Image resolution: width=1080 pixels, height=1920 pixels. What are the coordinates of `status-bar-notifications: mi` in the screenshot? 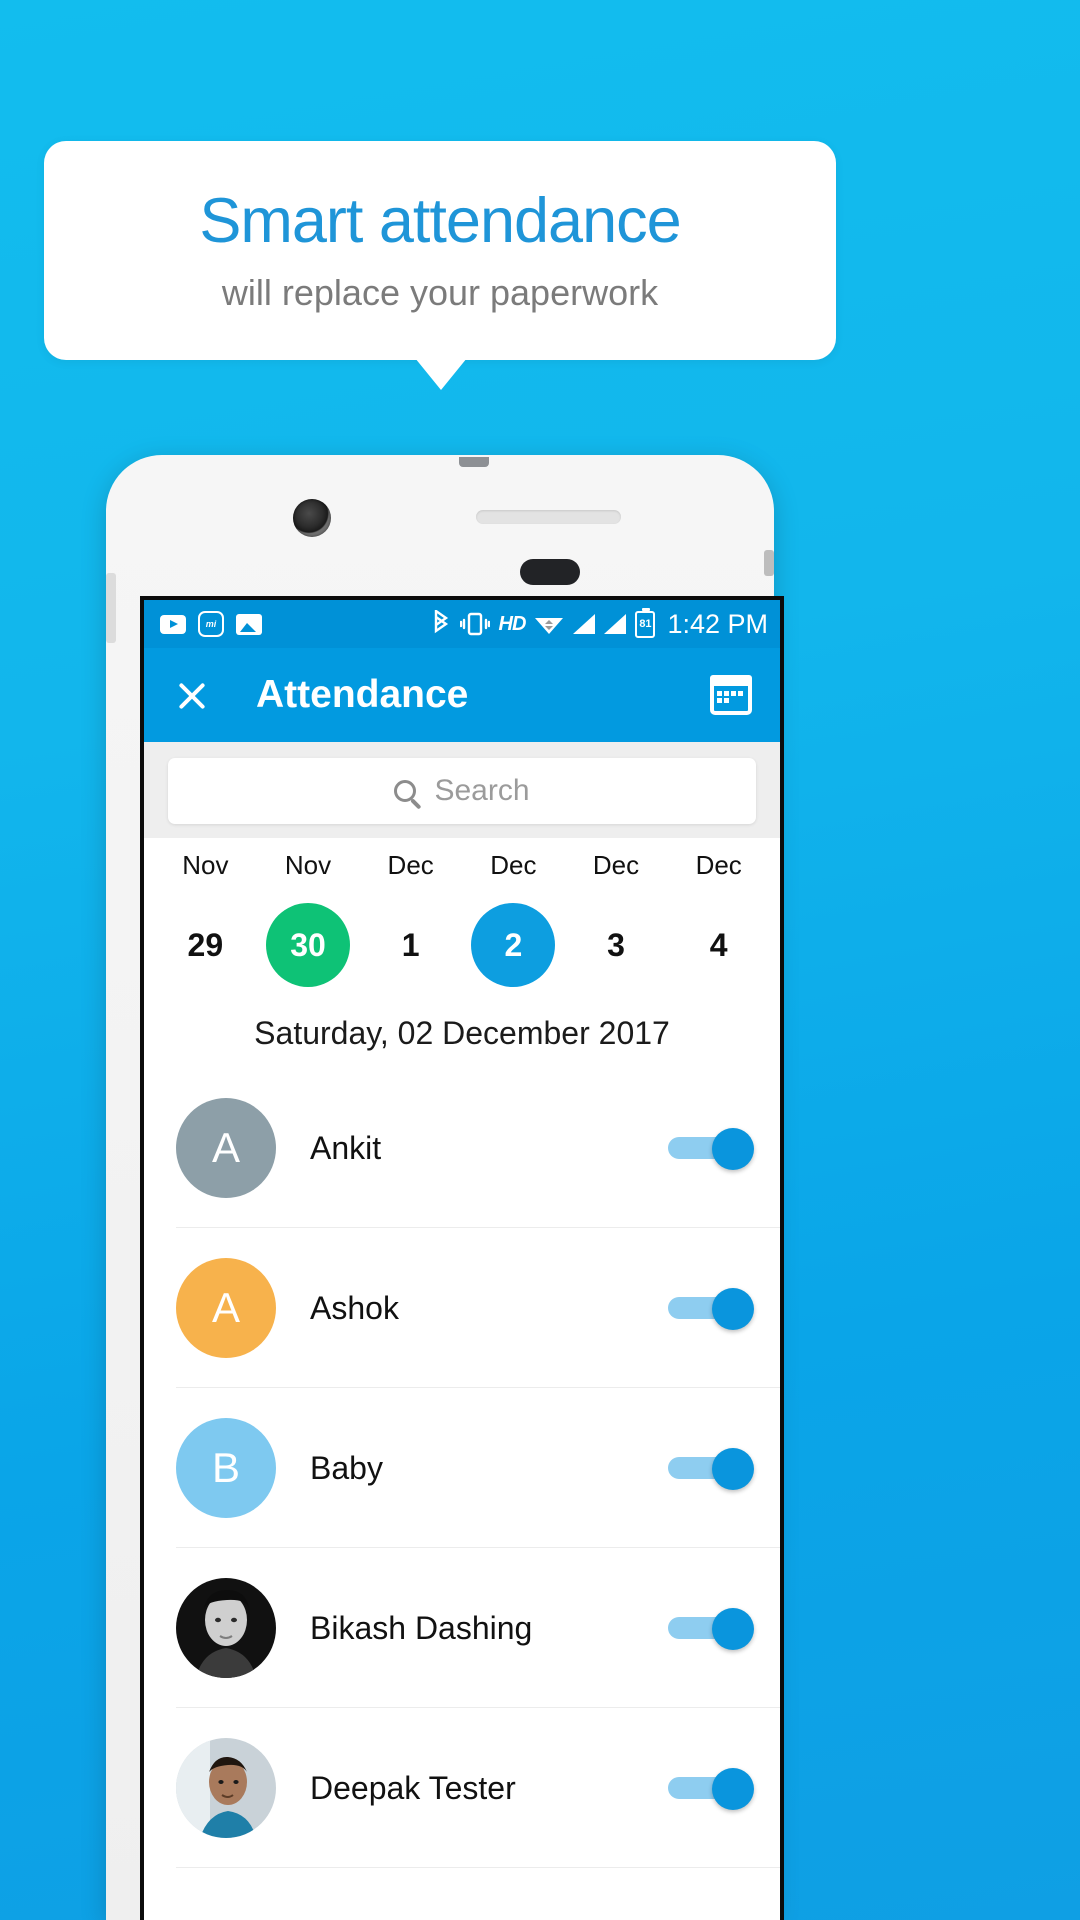 It's located at (211, 624).